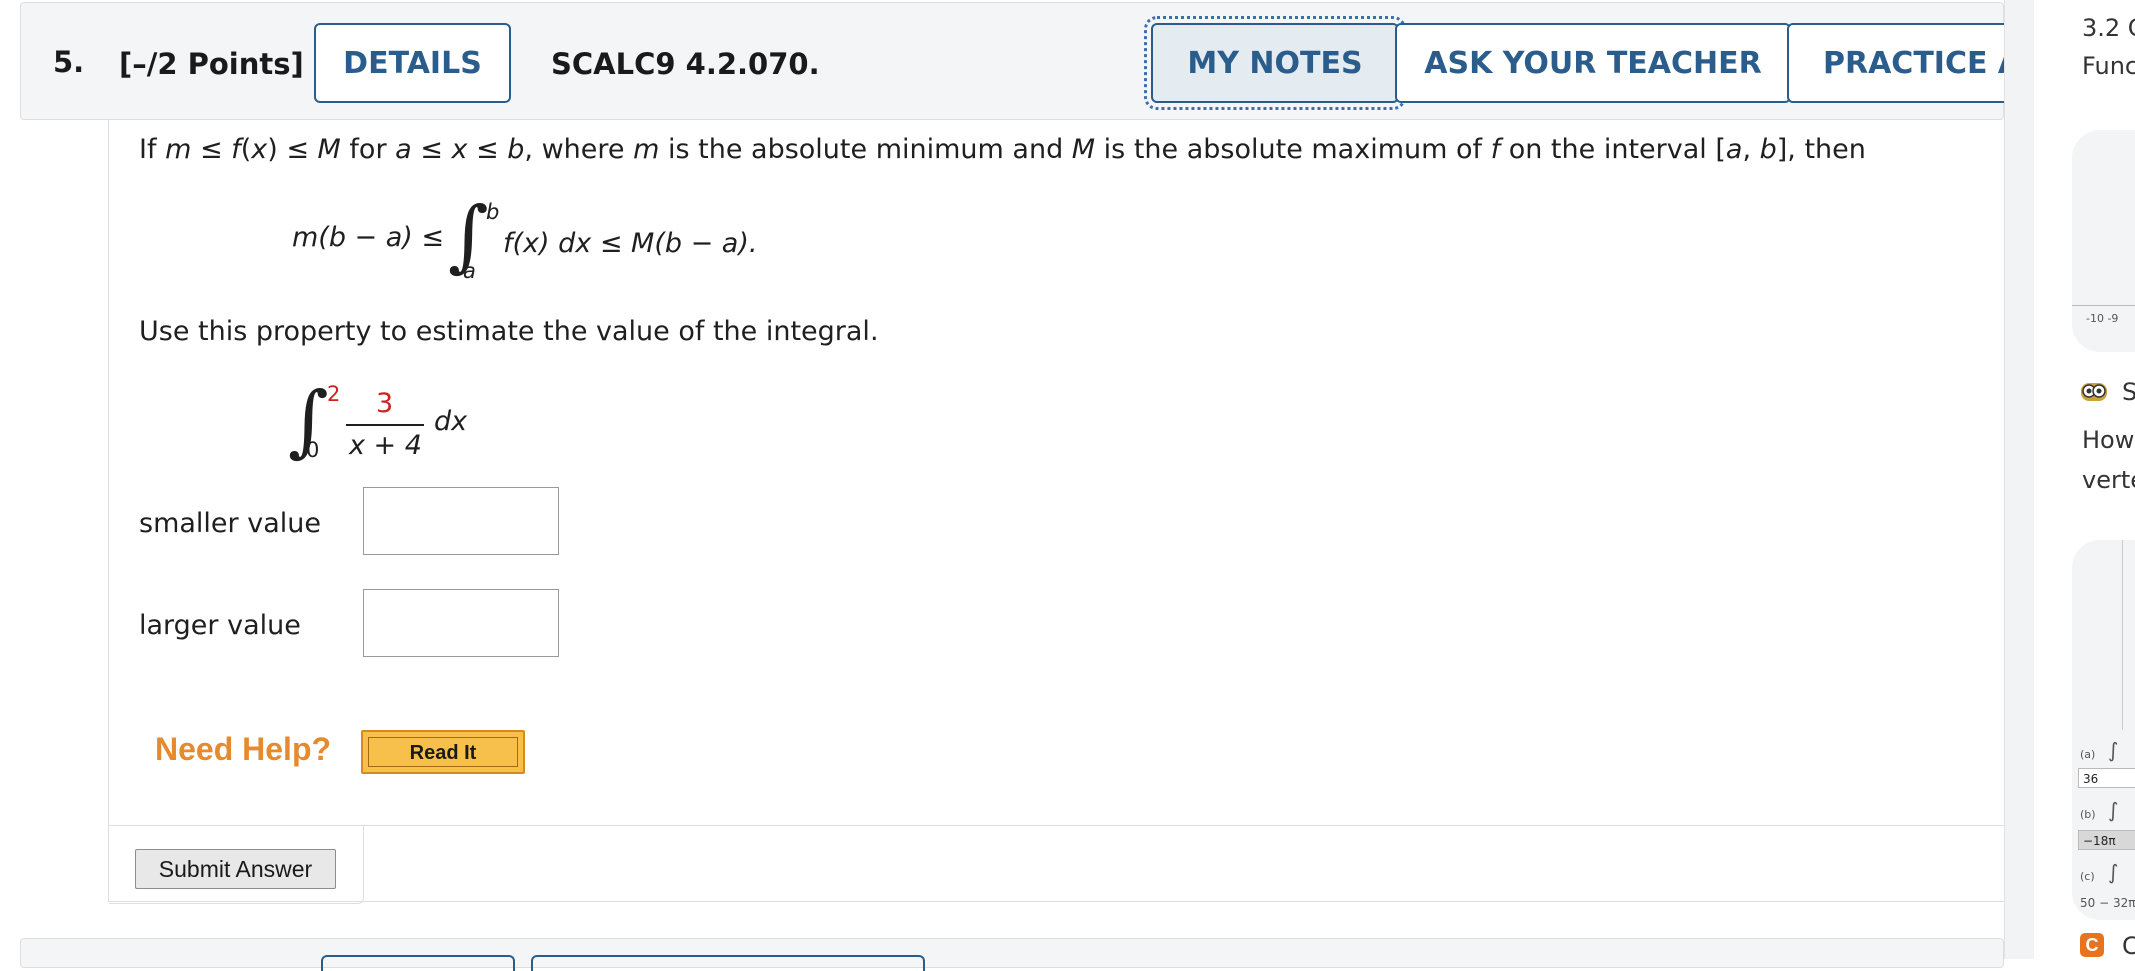 The width and height of the screenshot is (2135, 971). Describe the element at coordinates (2108, 480) in the screenshot. I see `side-question-line2: verte` at that location.